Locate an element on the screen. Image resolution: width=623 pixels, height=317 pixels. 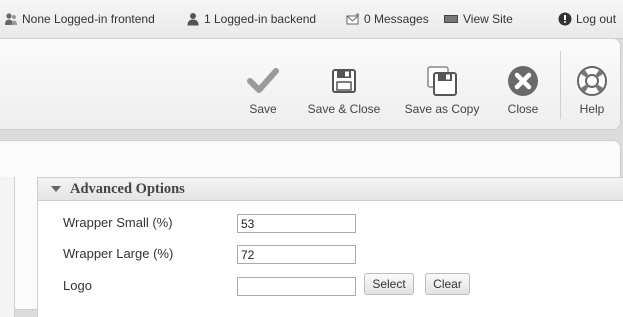
help-label: Help is located at coordinates (592, 109).